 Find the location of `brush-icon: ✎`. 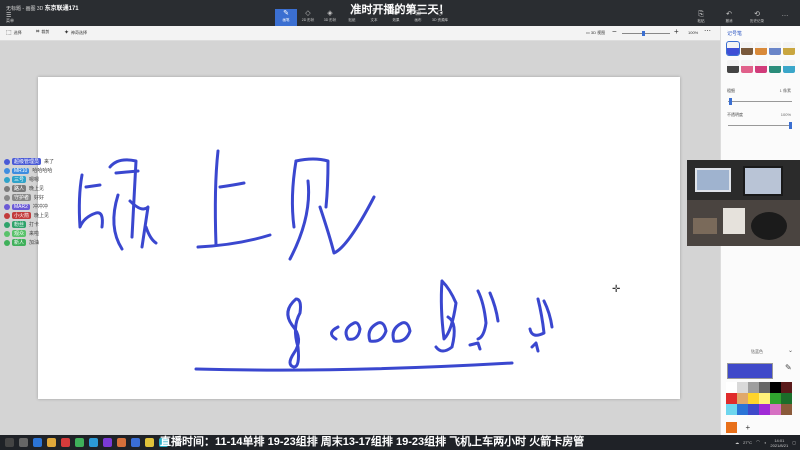

brush-icon: ✎ is located at coordinates (286, 13).